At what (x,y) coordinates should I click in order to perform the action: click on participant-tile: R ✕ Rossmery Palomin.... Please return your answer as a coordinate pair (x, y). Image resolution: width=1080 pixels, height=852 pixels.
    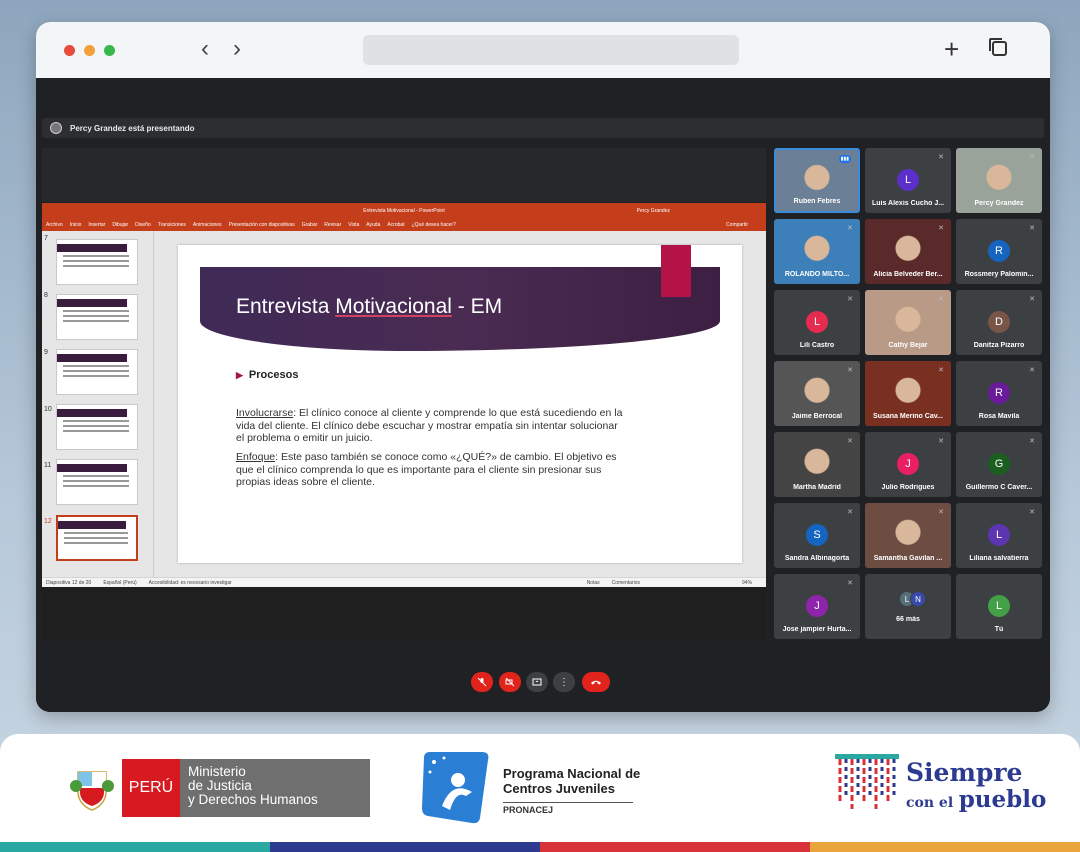
    Looking at the image, I should click on (999, 251).